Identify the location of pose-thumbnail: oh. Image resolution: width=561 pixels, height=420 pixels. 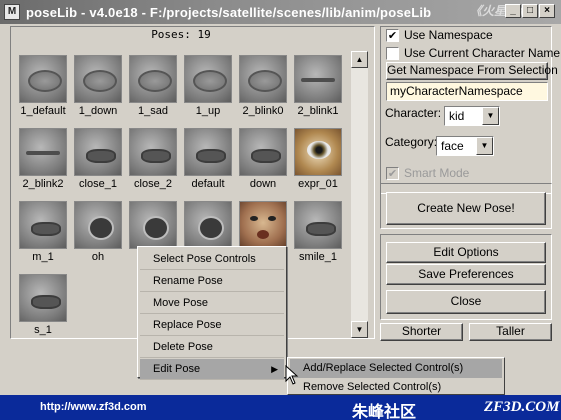
(98, 234).